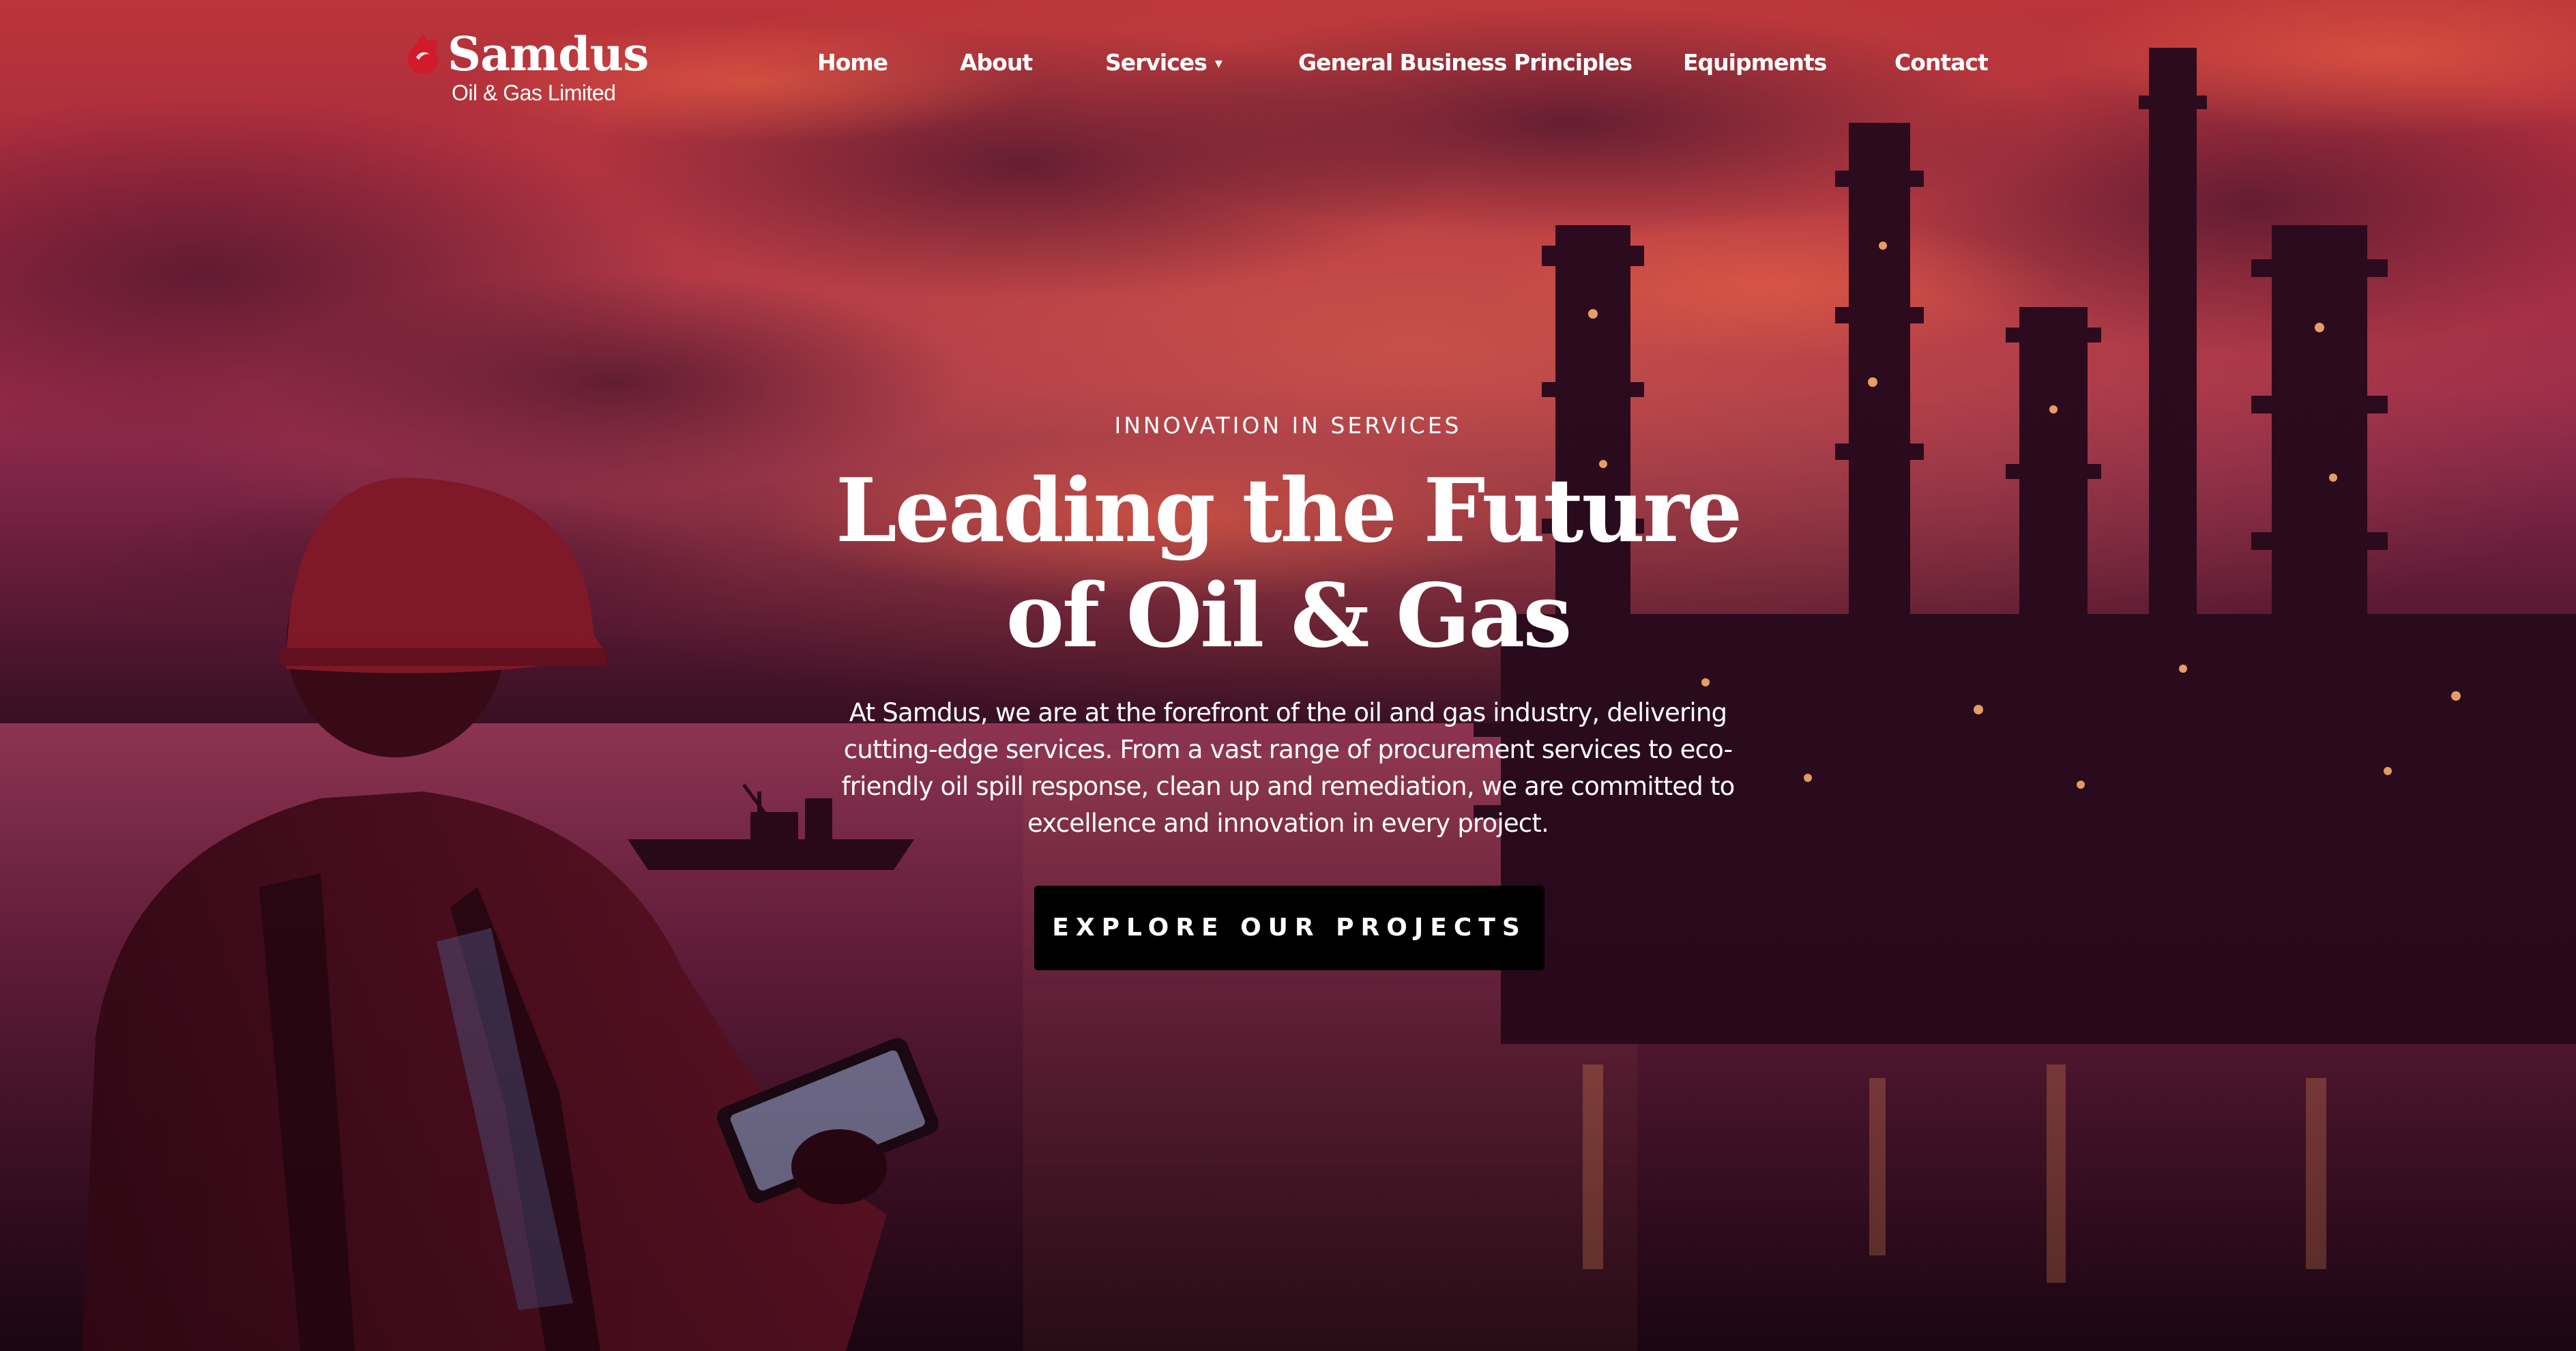 This screenshot has height=1351, width=2576. Describe the element at coordinates (1289, 511) in the screenshot. I see `hero-headline-line-1: Leading the Future` at that location.